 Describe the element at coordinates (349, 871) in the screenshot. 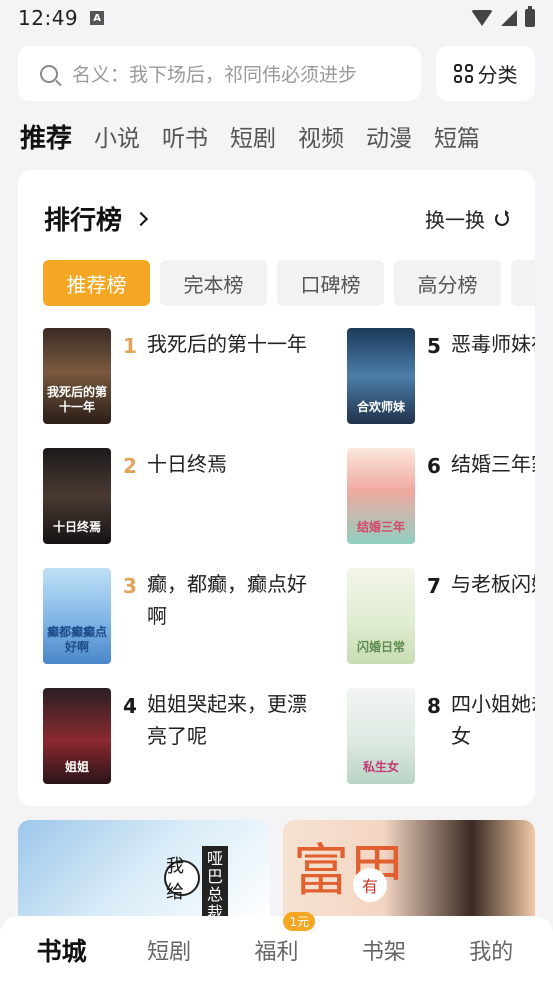

I see `banner-title: 富甲` at that location.